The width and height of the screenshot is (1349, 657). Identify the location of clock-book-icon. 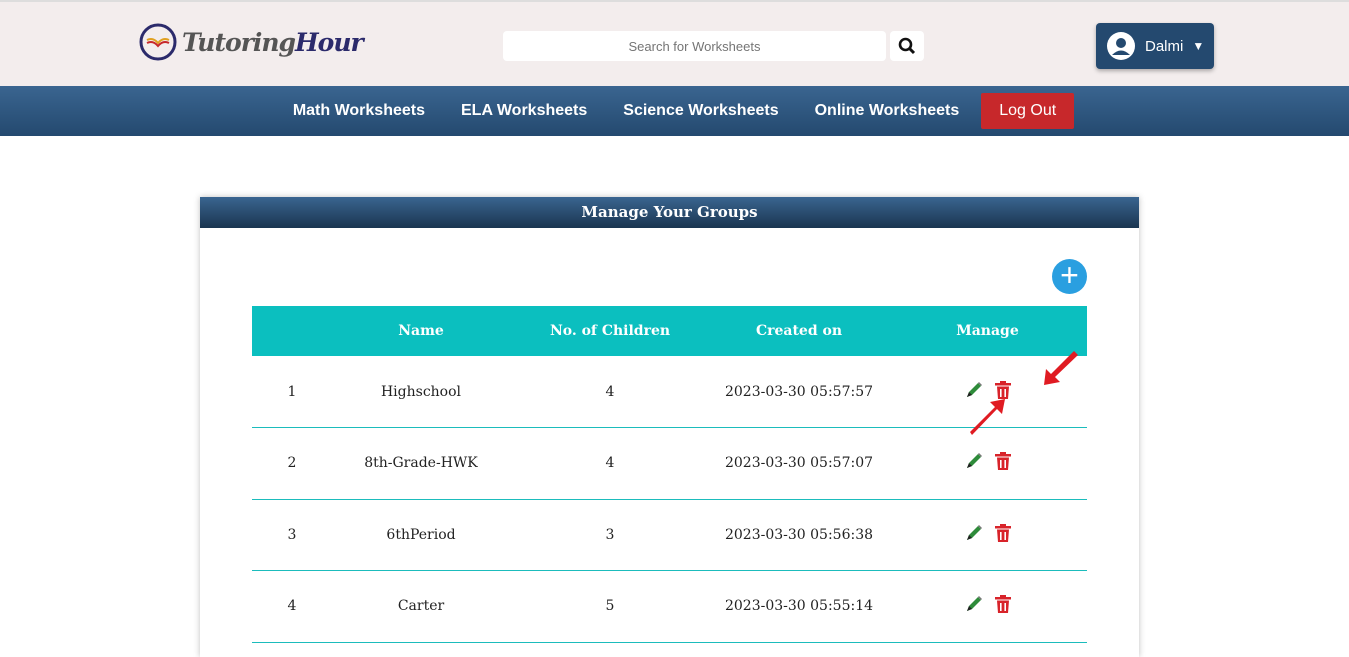
(158, 42).